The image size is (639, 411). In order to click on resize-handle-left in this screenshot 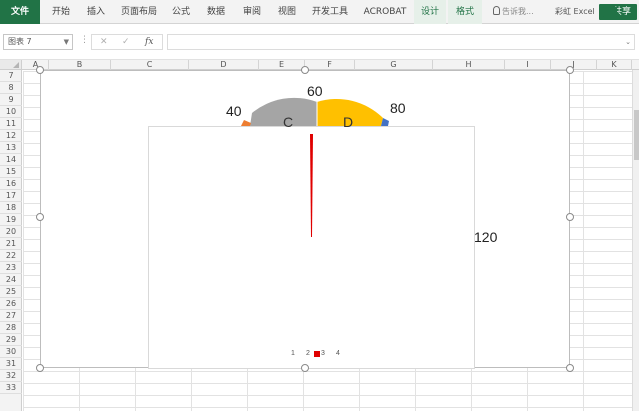, I will do `click(40, 217)`.